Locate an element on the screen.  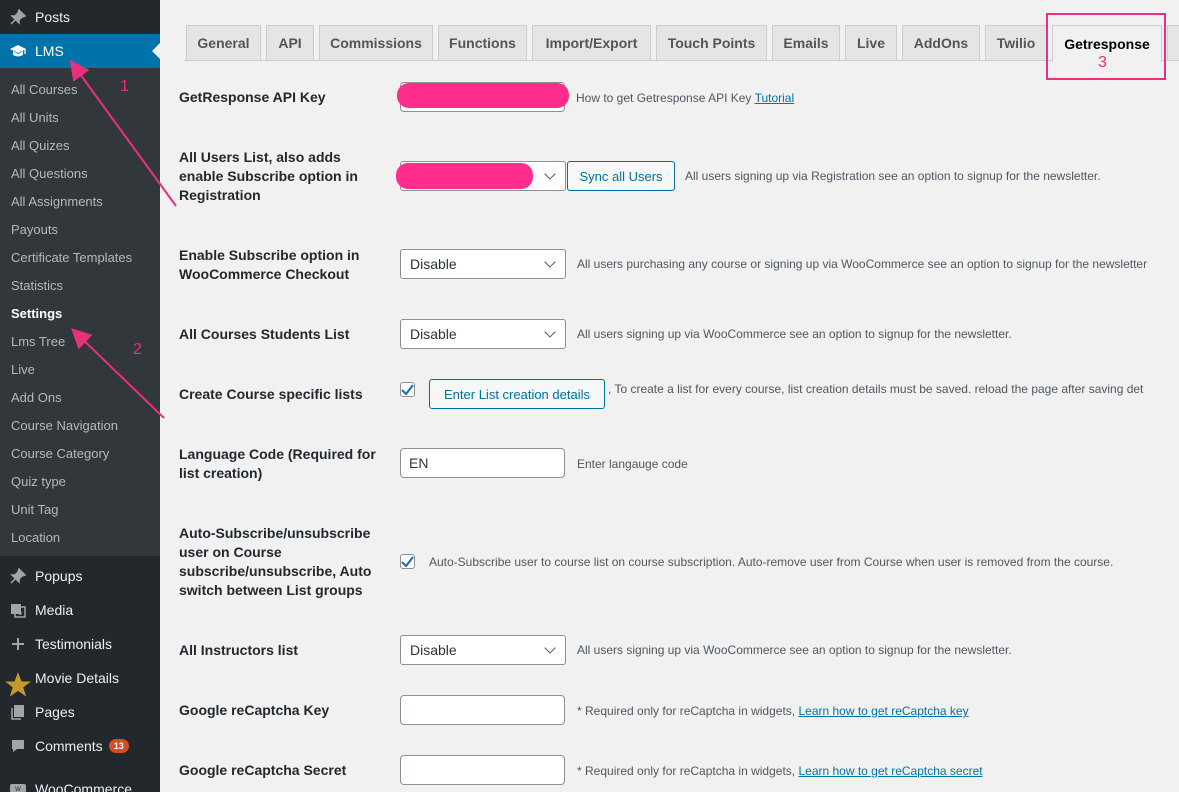
menu-lms-label: LMS is located at coordinates (49, 51).